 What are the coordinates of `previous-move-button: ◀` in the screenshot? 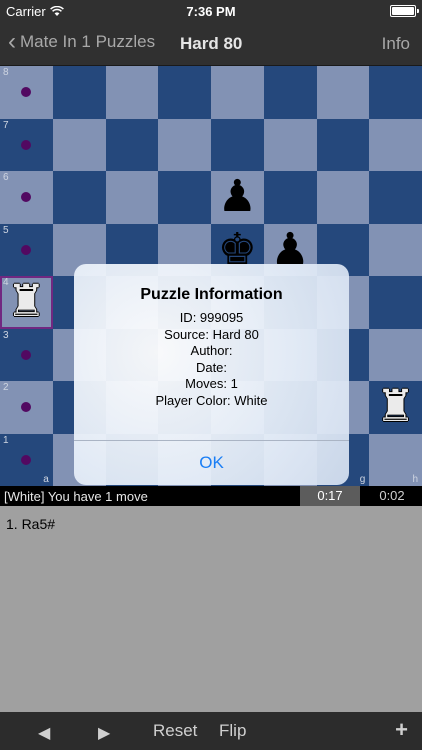 It's located at (44, 733).